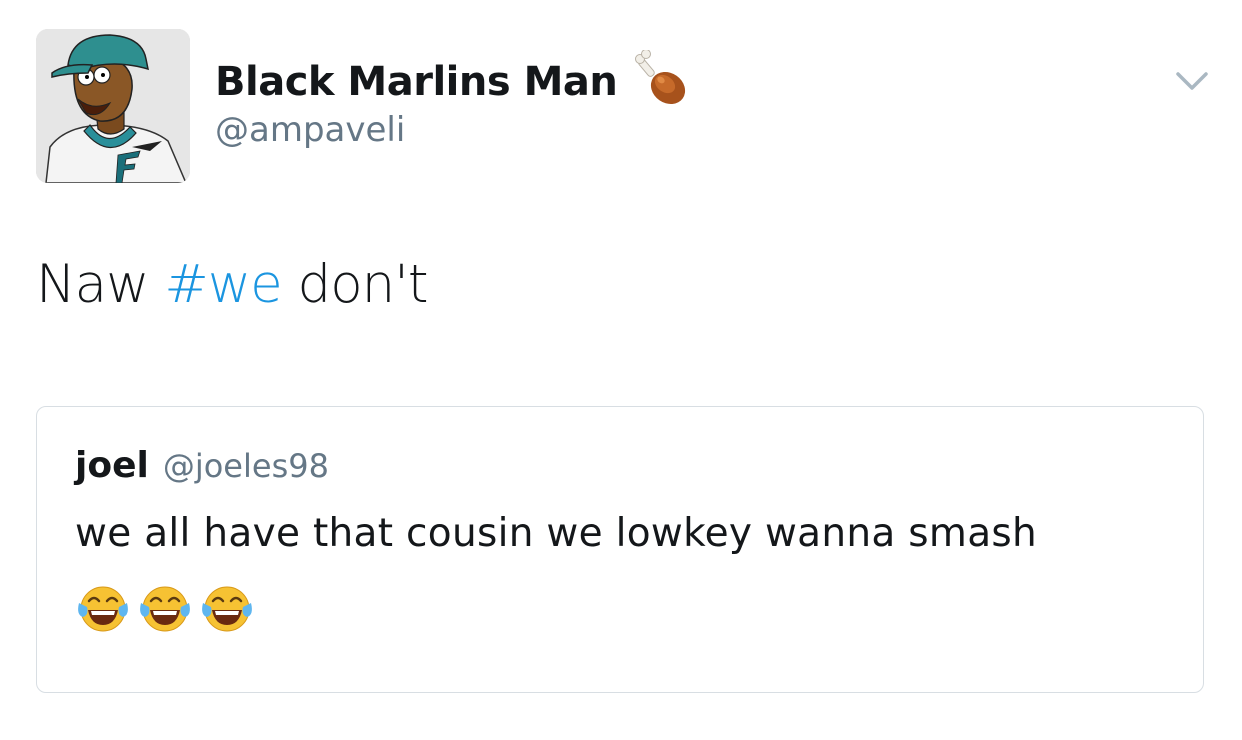  I want to click on tweet-text-after: don't, so click(355, 284).